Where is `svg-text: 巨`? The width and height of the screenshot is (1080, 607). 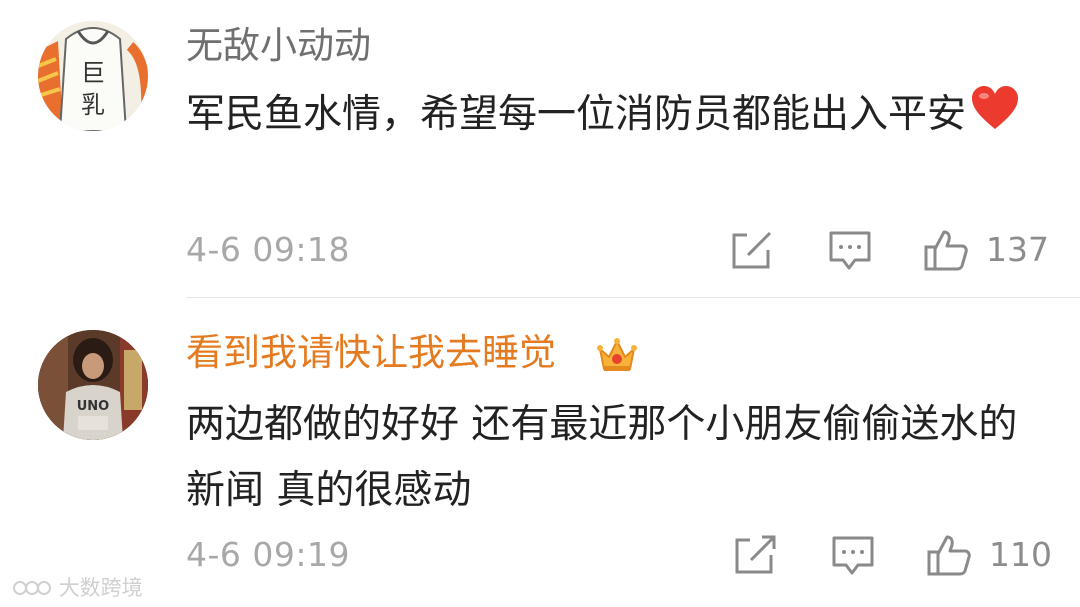
svg-text: 巨 is located at coordinates (93, 73).